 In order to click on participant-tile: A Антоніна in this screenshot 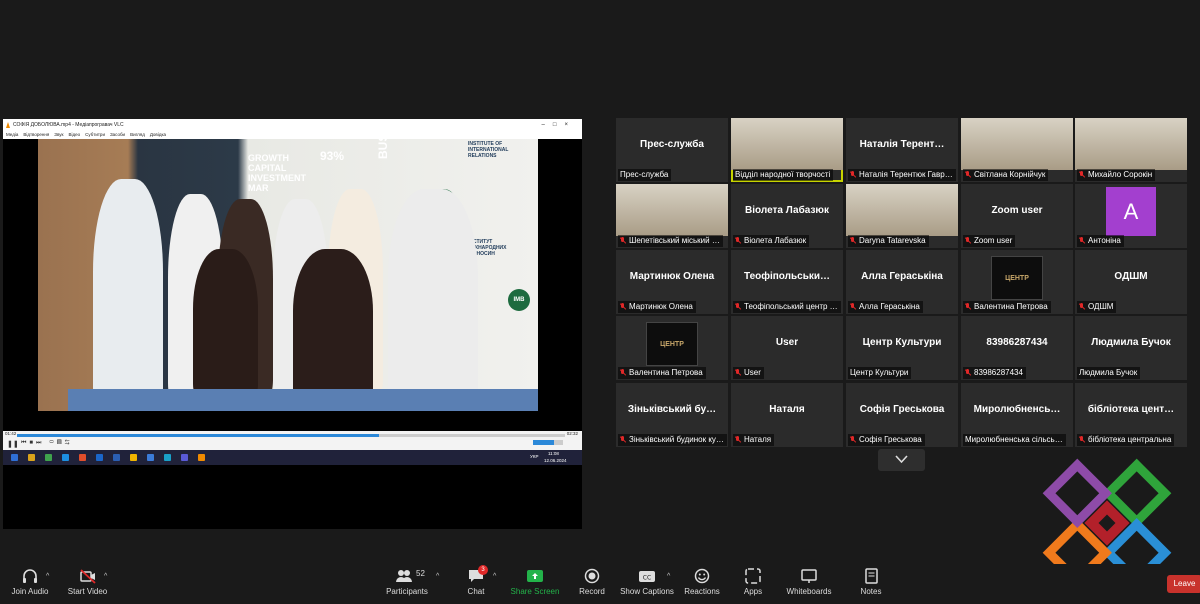, I will do `click(1131, 216)`.